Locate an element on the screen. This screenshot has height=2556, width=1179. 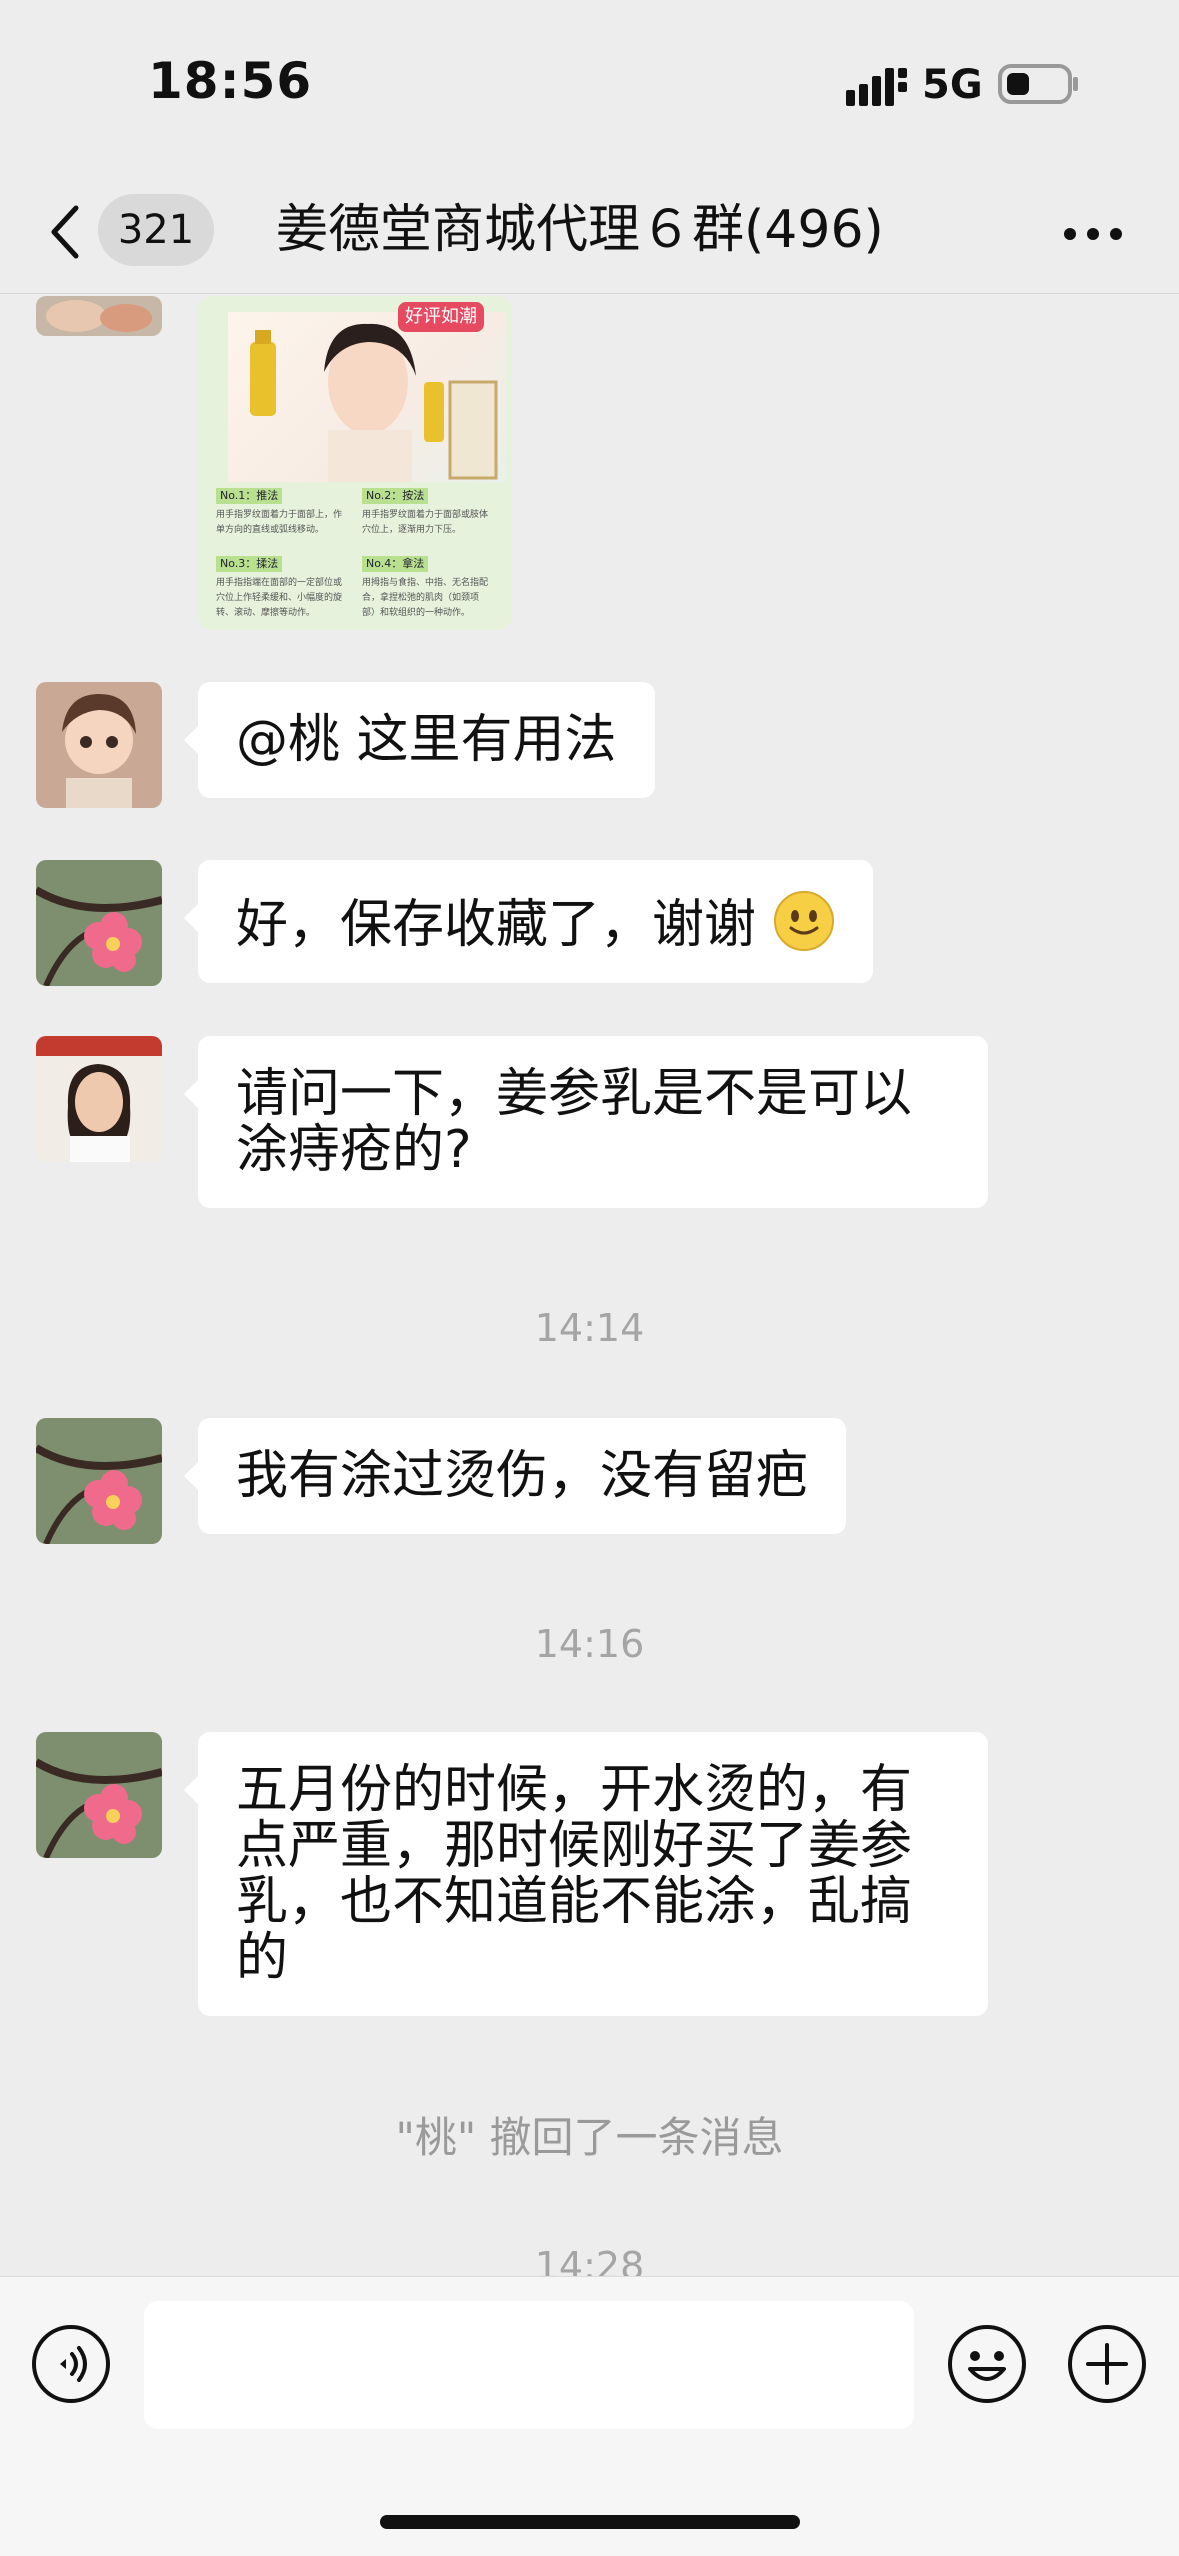
message-text: 好，保存收藏了，谢谢 is located at coordinates (496, 925).